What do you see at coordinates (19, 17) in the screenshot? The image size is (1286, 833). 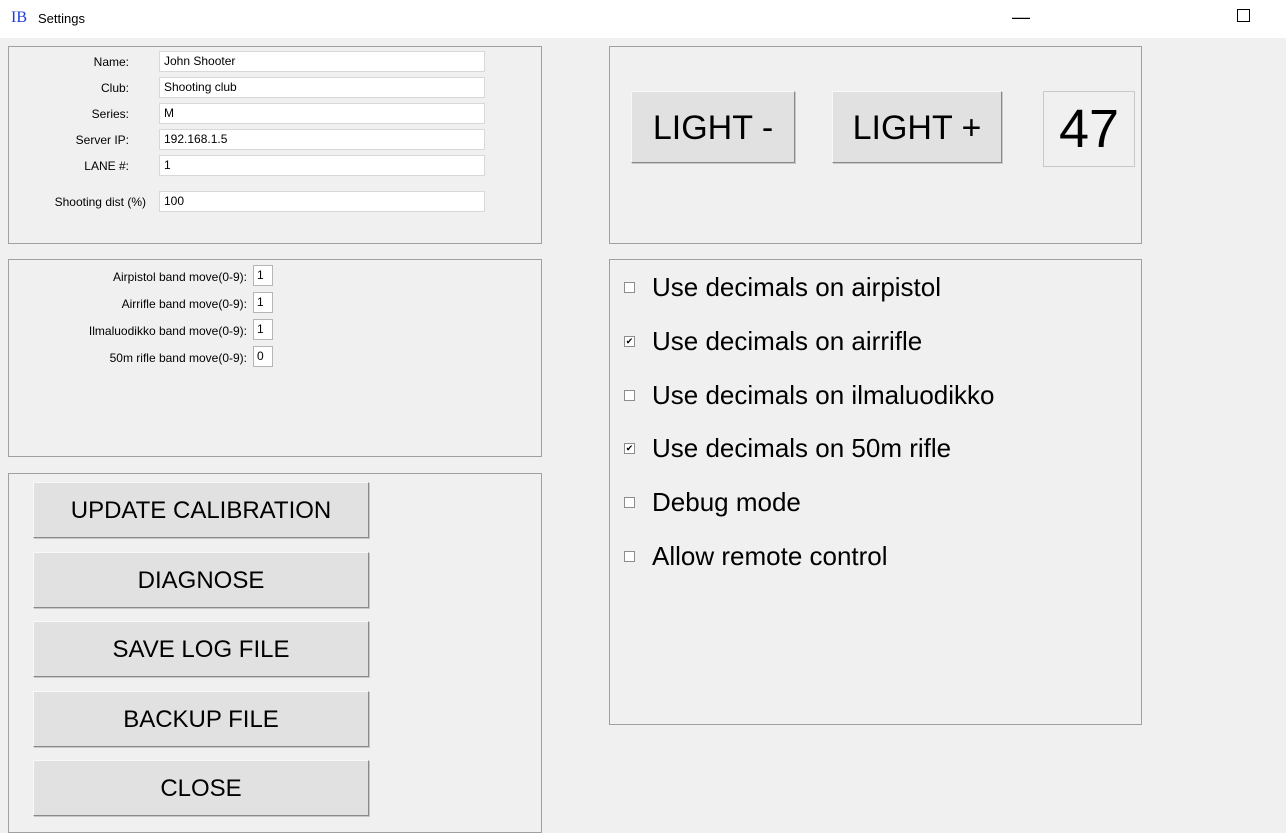 I see `app-logo-icon: IB` at bounding box center [19, 17].